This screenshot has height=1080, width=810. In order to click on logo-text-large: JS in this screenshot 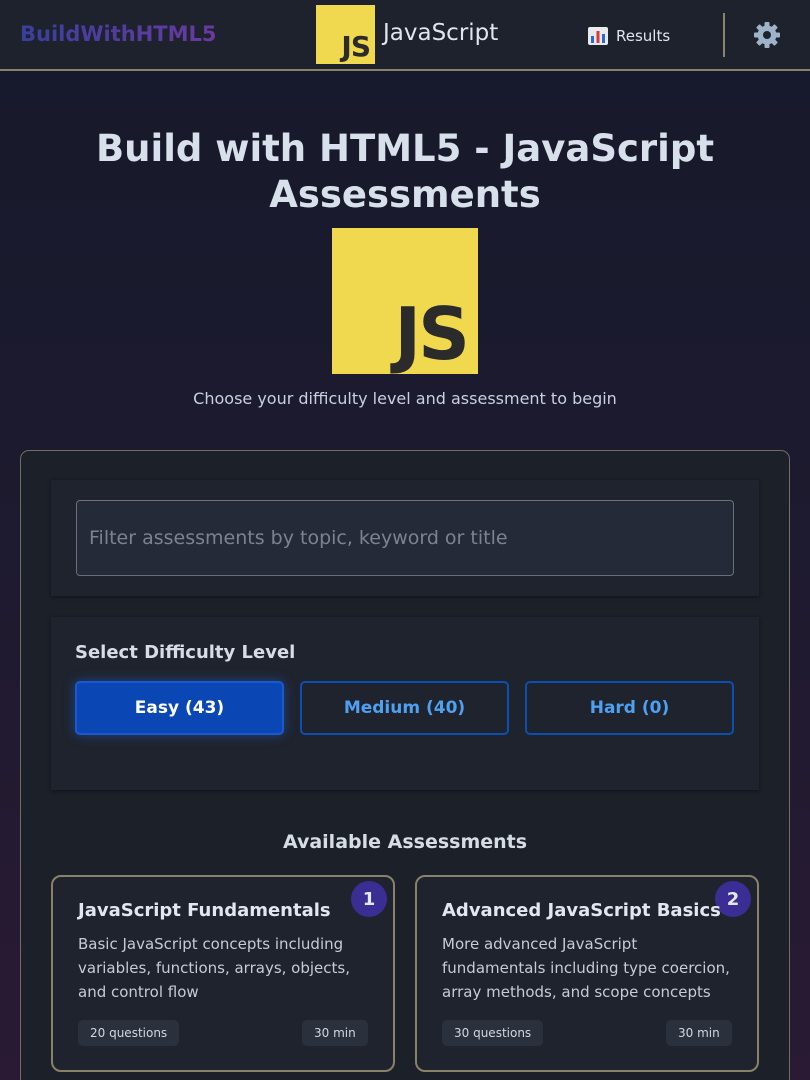, I will do `click(432, 334)`.